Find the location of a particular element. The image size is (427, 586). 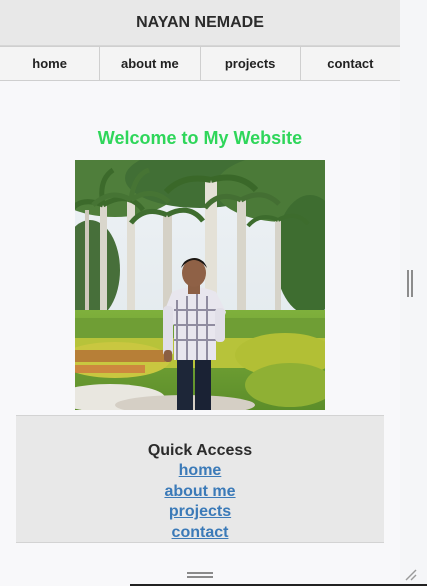

welcome-heading: Welcome to My Website is located at coordinates (200, 138).